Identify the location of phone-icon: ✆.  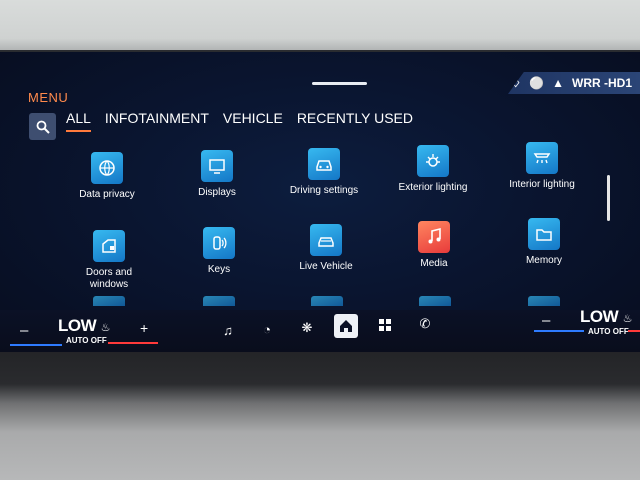
(425, 324).